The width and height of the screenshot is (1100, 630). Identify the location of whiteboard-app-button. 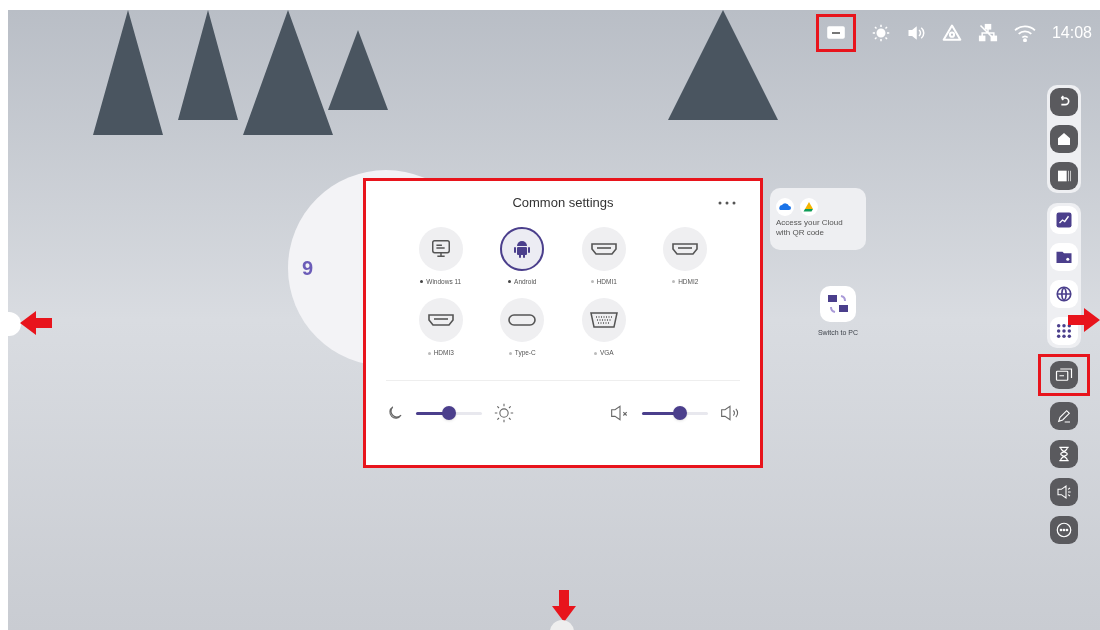
(1064, 220).